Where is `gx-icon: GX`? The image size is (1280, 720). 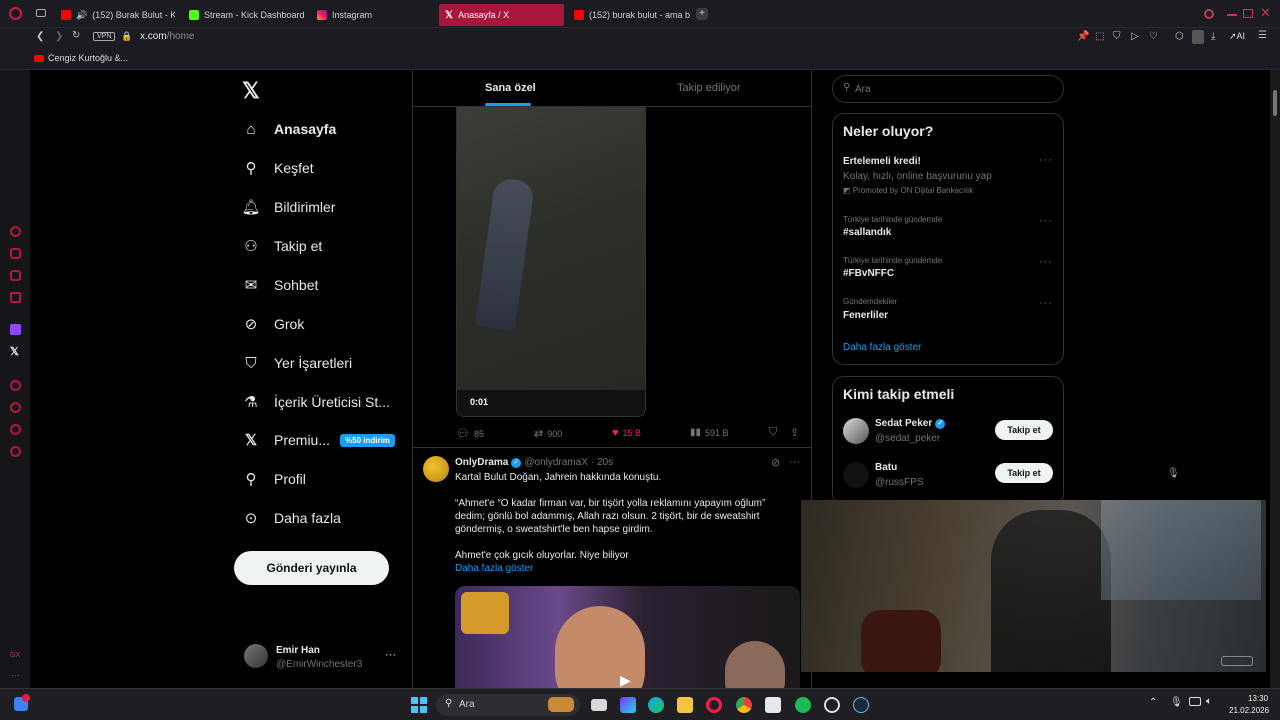
gx-icon: GX is located at coordinates (15, 655).